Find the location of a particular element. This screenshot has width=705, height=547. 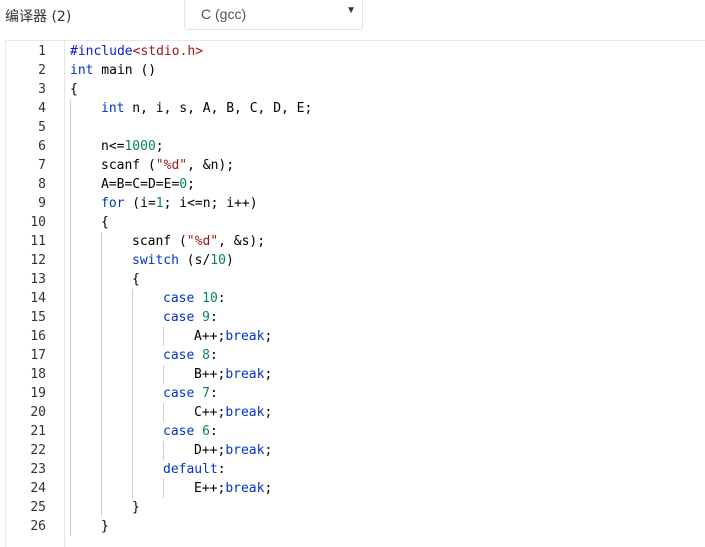

code-line: E++;break; is located at coordinates (233, 488).